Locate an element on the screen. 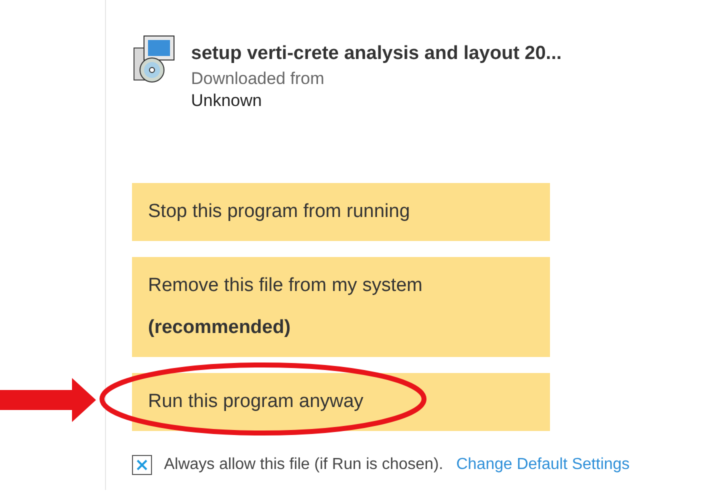 Image resolution: width=713 pixels, height=500 pixels. option-button: Stop this program from running is located at coordinates (341, 212).